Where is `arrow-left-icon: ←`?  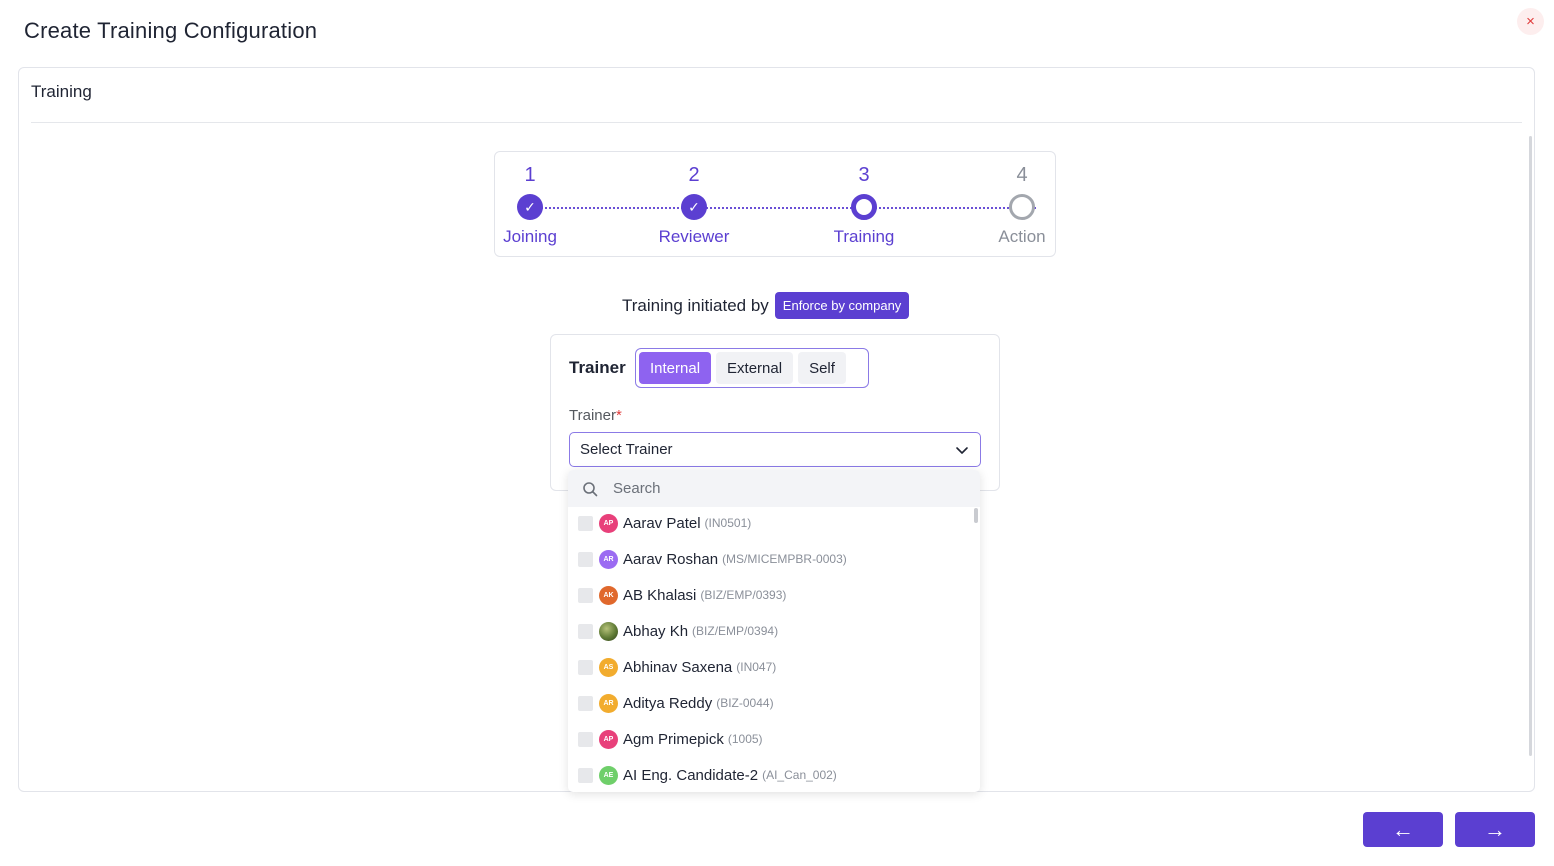
arrow-left-icon: ← is located at coordinates (1403, 829).